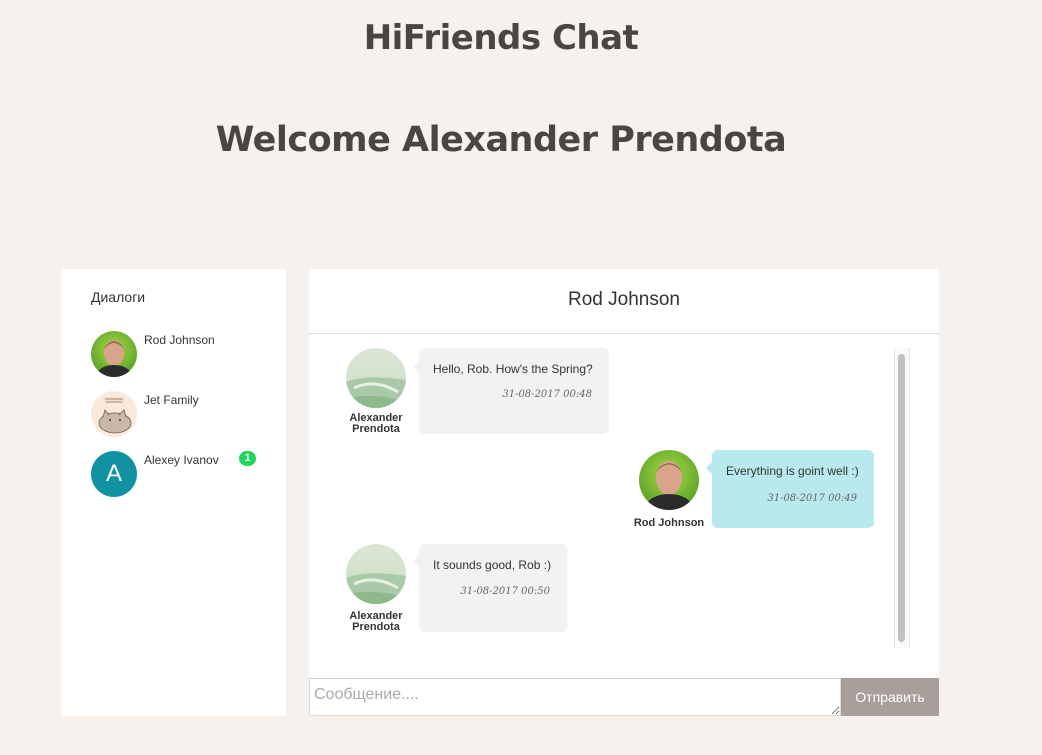  Describe the element at coordinates (176, 354) in the screenshot. I see `dialog-item-rod-johnson: Rod Johnson` at that location.